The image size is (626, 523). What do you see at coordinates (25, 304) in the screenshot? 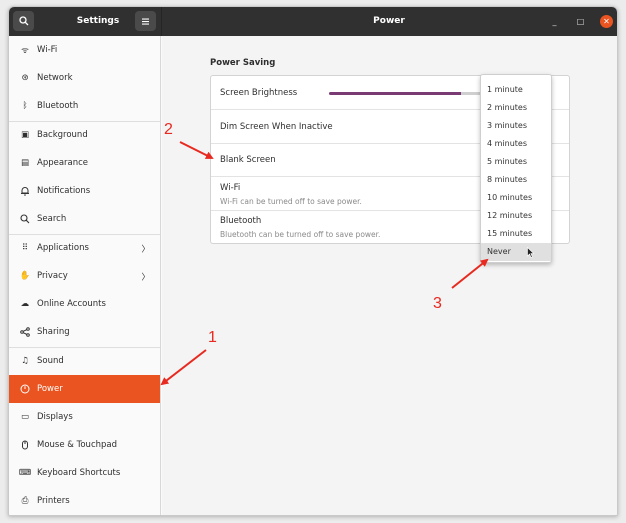
I see `cloud-icon: ☁` at bounding box center [25, 304].